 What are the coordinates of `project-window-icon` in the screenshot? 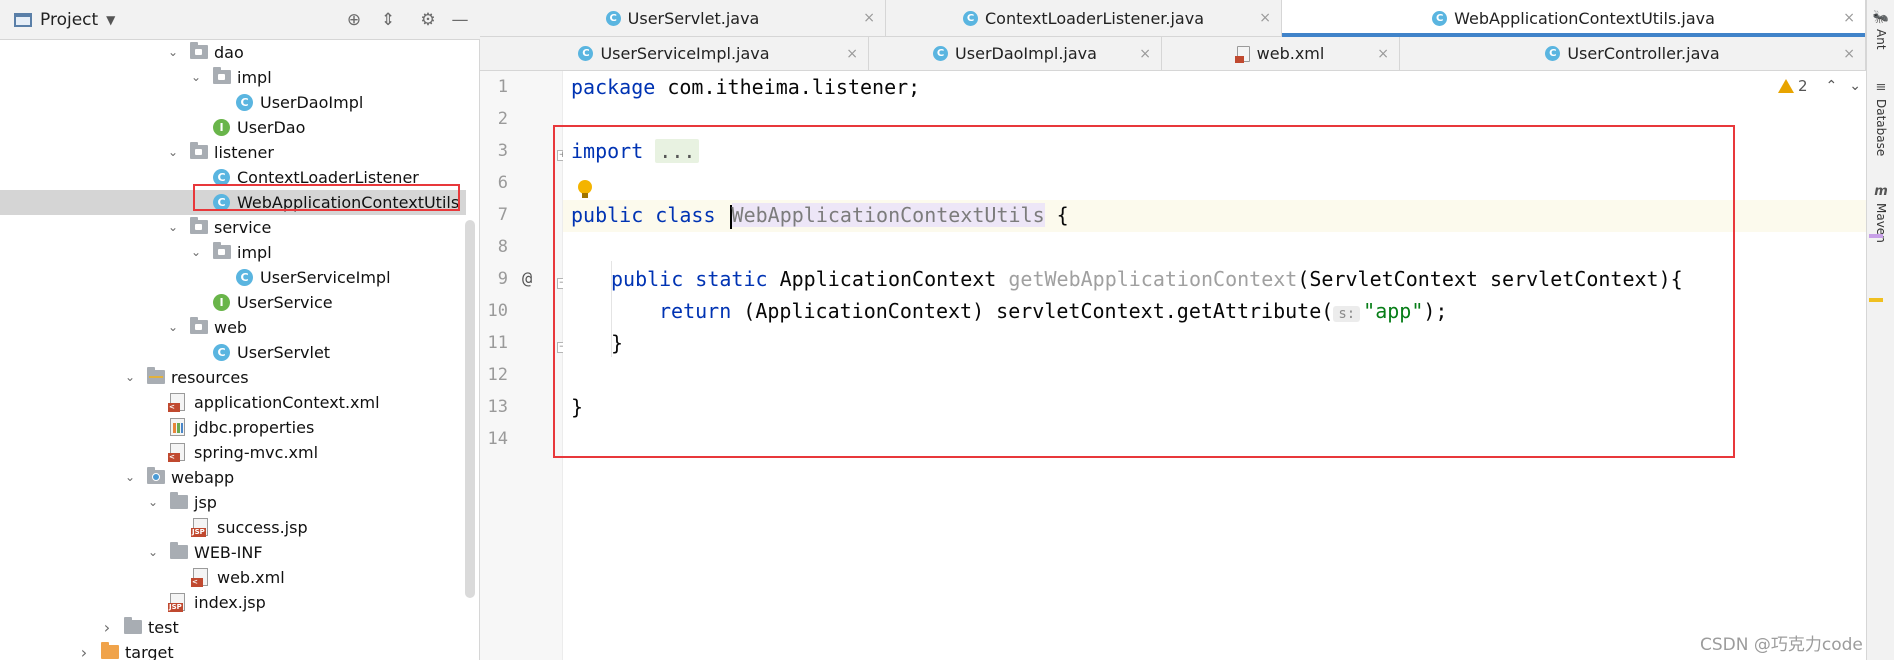 It's located at (23, 19).